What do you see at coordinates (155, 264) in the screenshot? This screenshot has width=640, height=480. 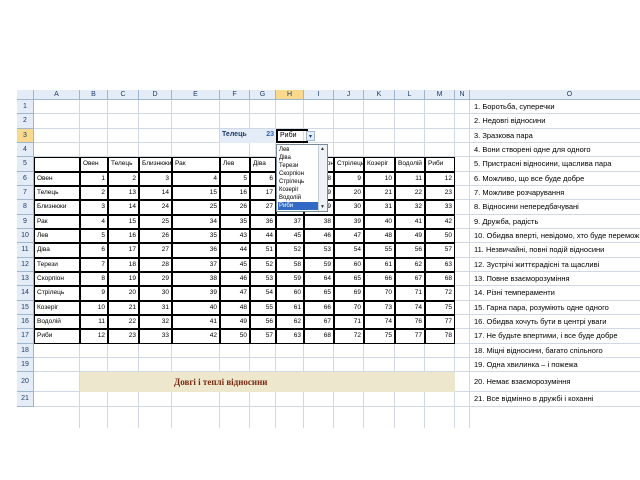 I see `table-cell: 28` at bounding box center [155, 264].